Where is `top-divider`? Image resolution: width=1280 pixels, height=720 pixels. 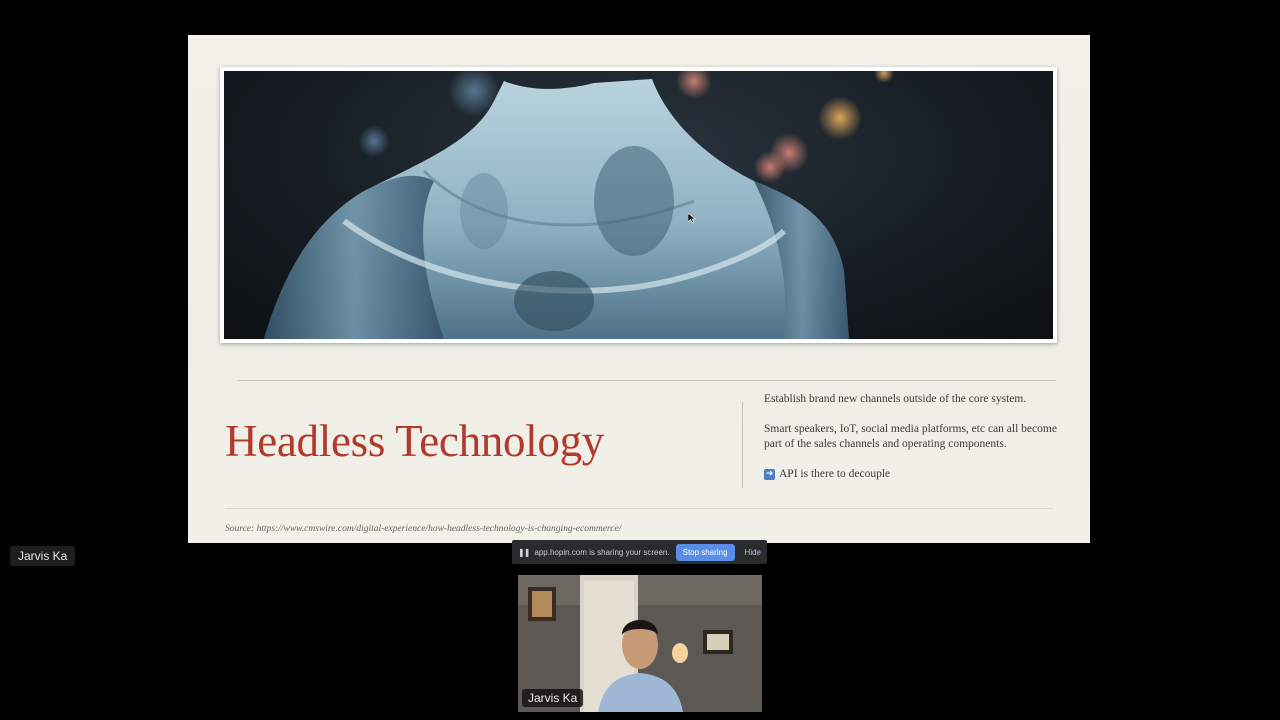
top-divider is located at coordinates (647, 380).